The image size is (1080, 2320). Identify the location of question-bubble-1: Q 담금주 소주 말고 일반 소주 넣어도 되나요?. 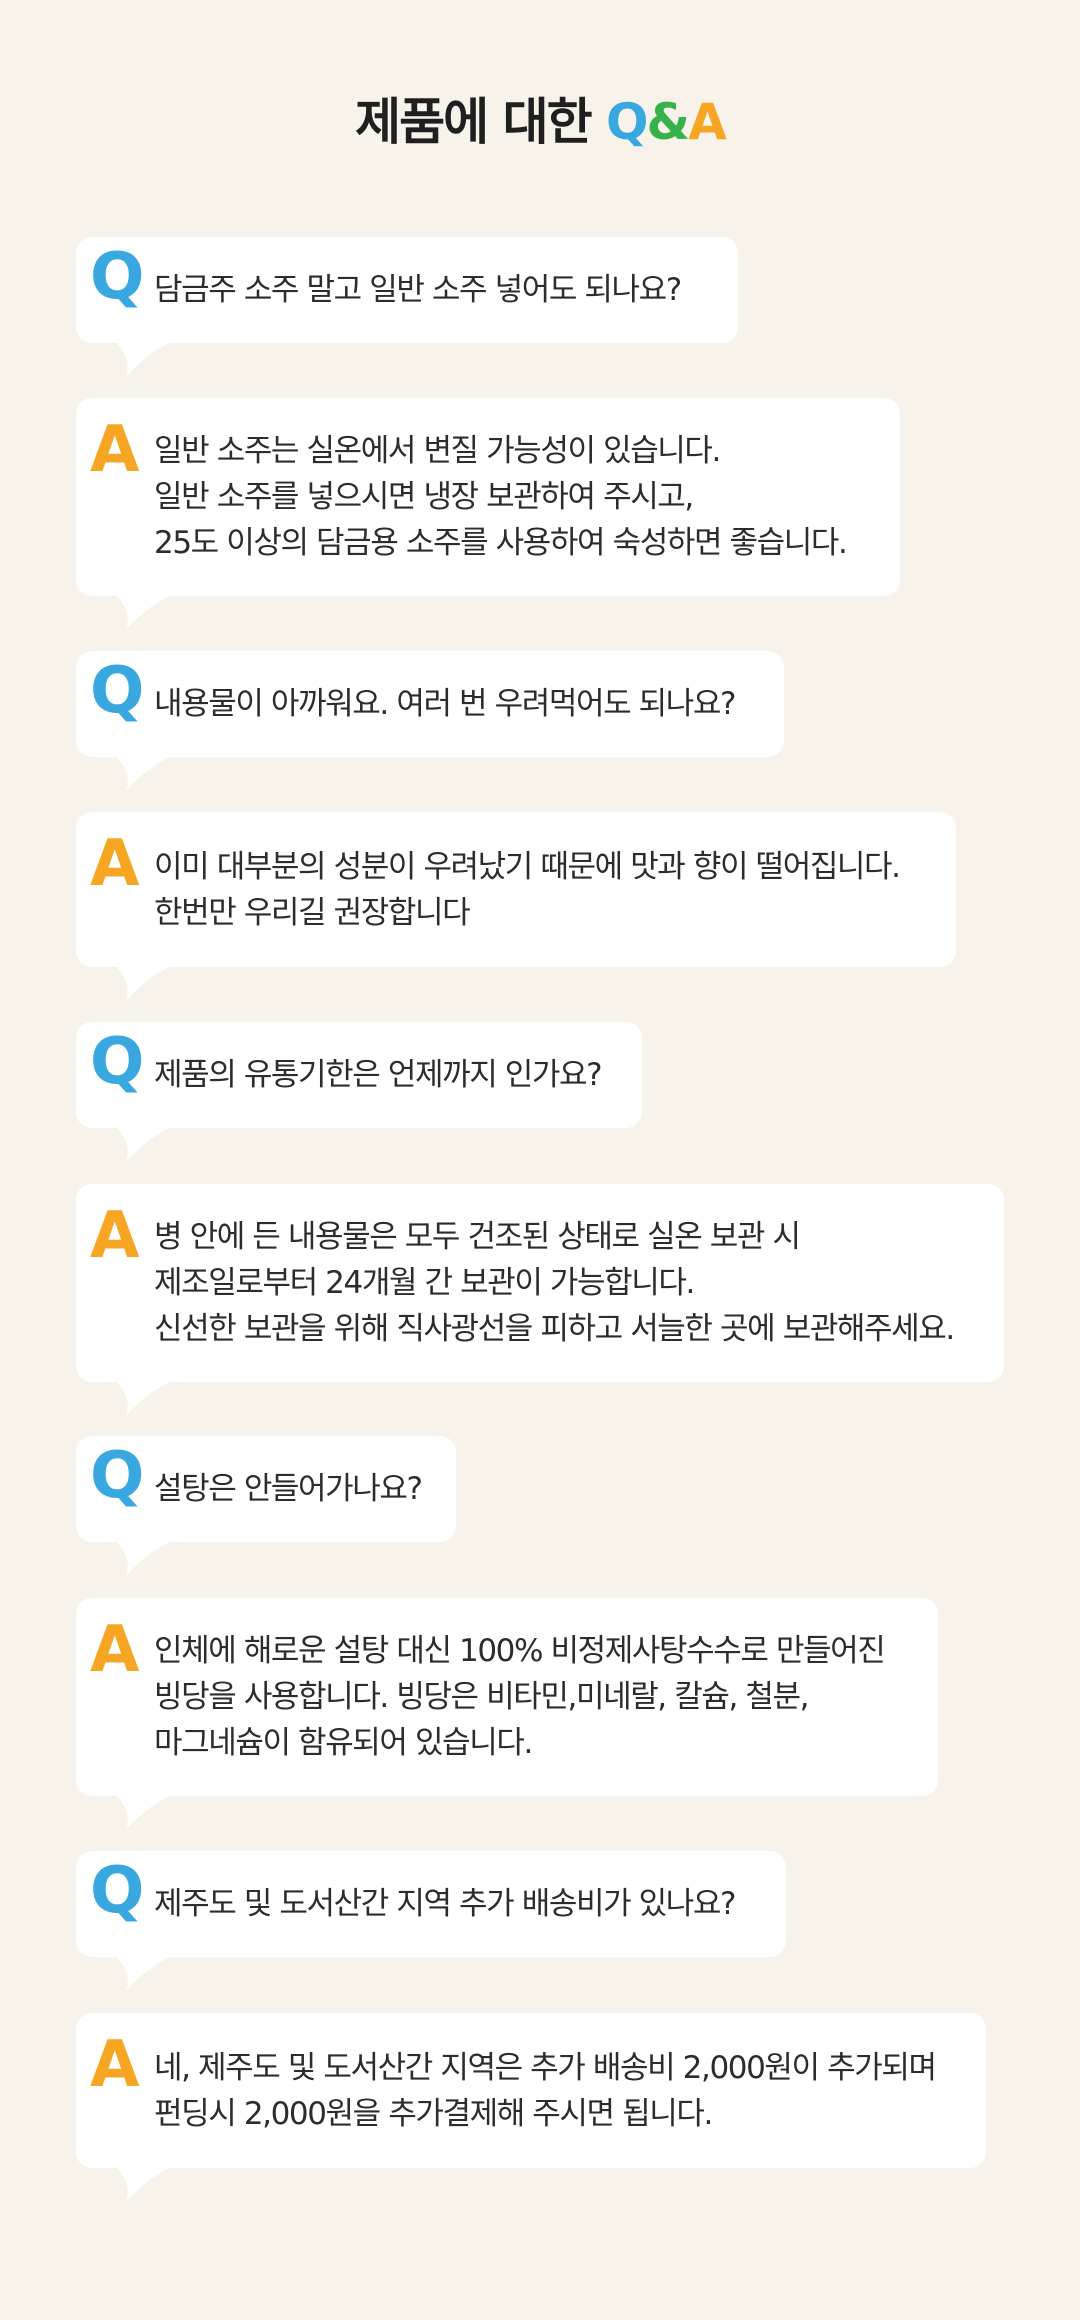
(407, 307).